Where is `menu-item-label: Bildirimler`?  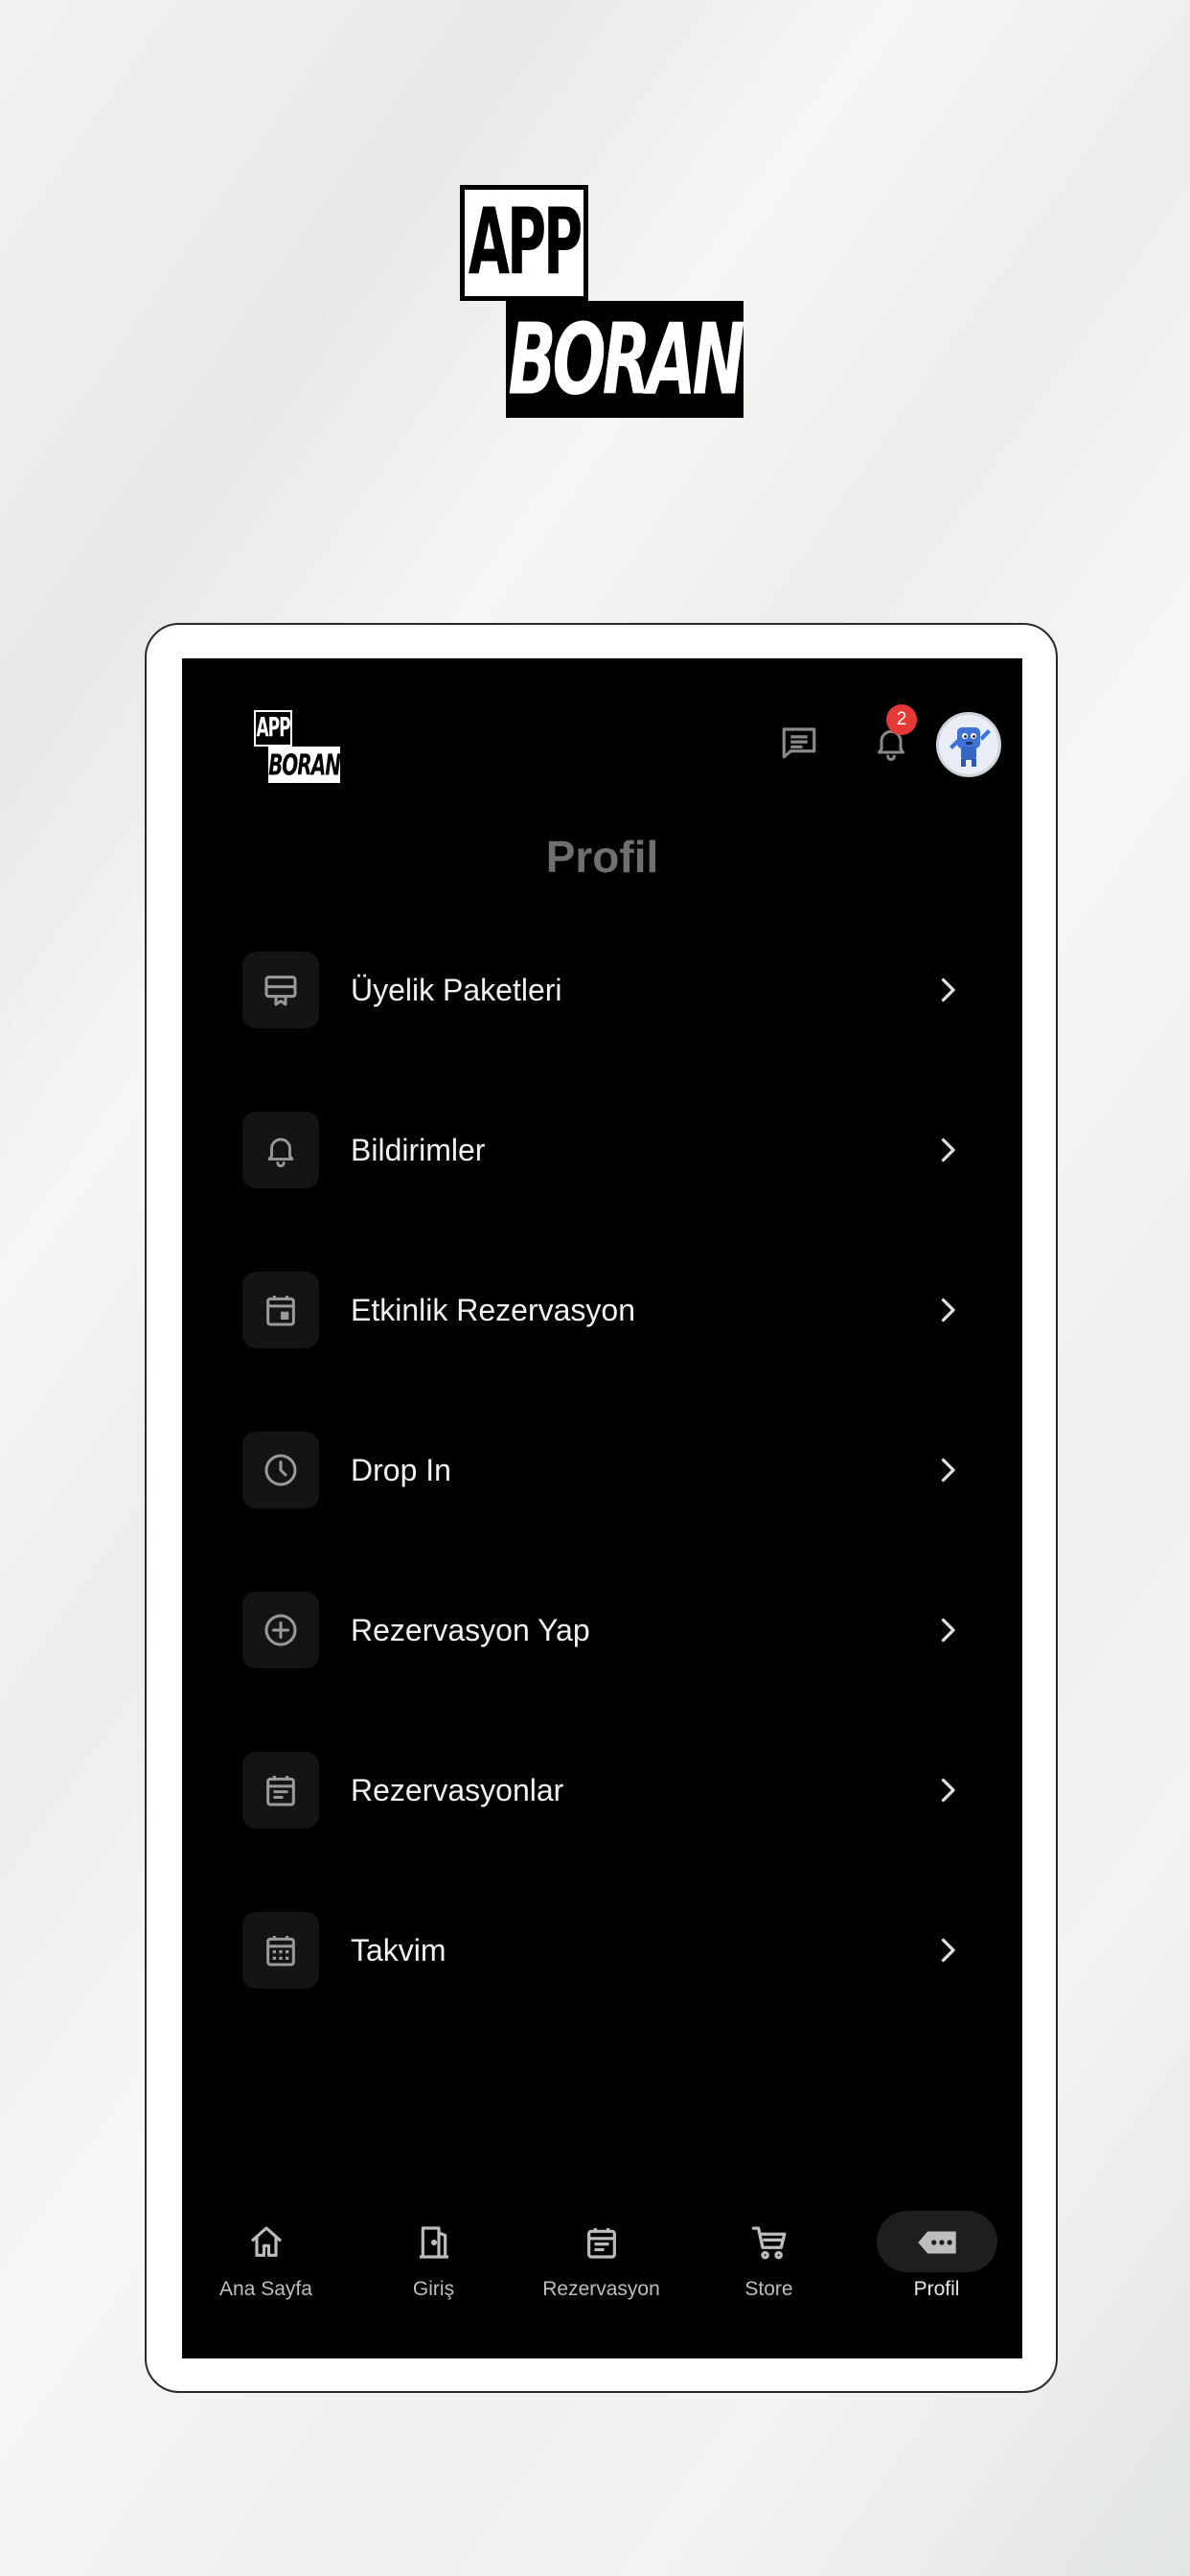
menu-item-label: Bildirimler is located at coordinates (419, 1150).